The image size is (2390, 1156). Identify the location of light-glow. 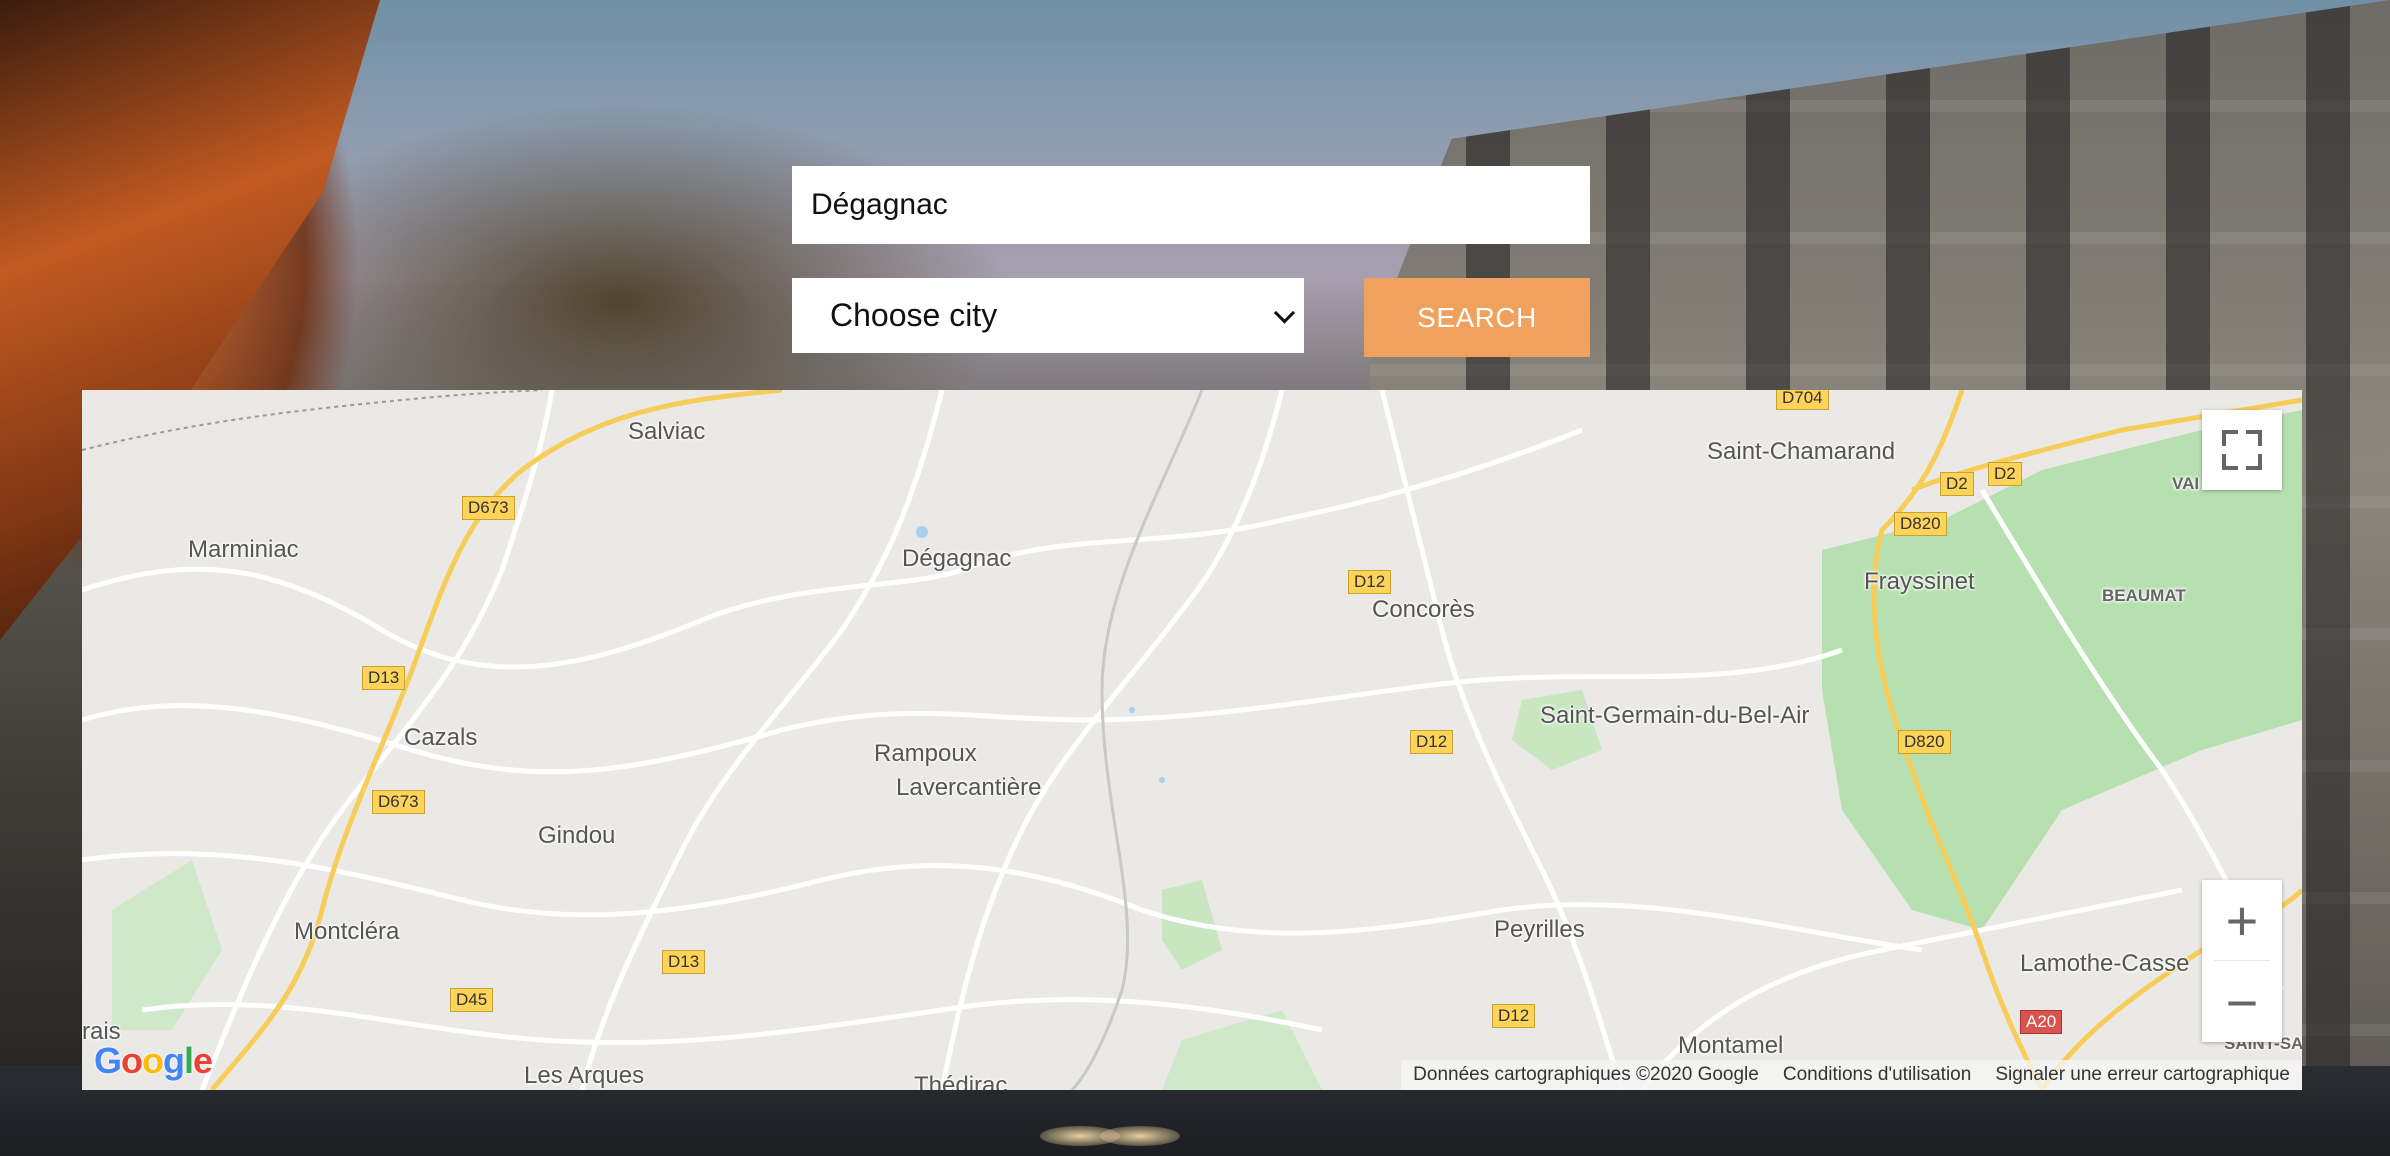
(1140, 1136).